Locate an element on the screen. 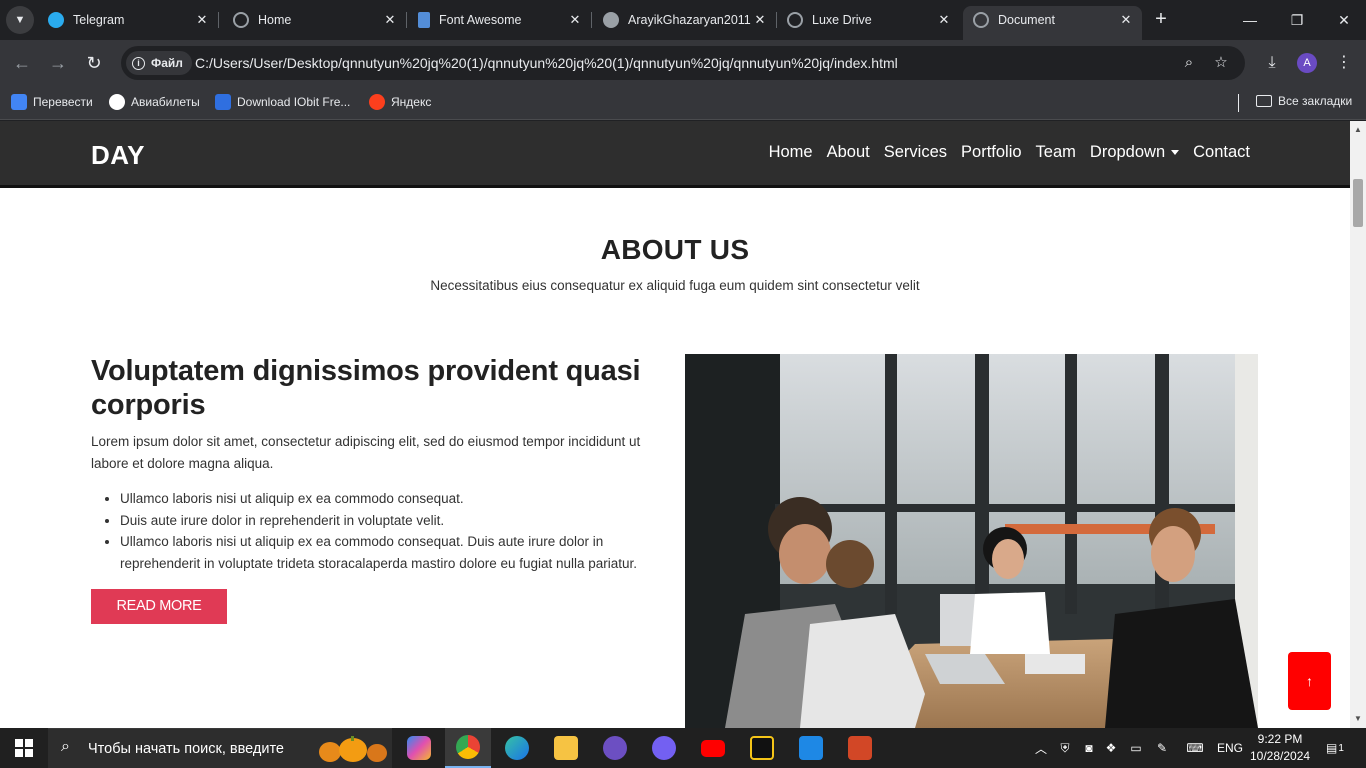 The width and height of the screenshot is (1366, 768). nav-team: Team is located at coordinates (1056, 152).